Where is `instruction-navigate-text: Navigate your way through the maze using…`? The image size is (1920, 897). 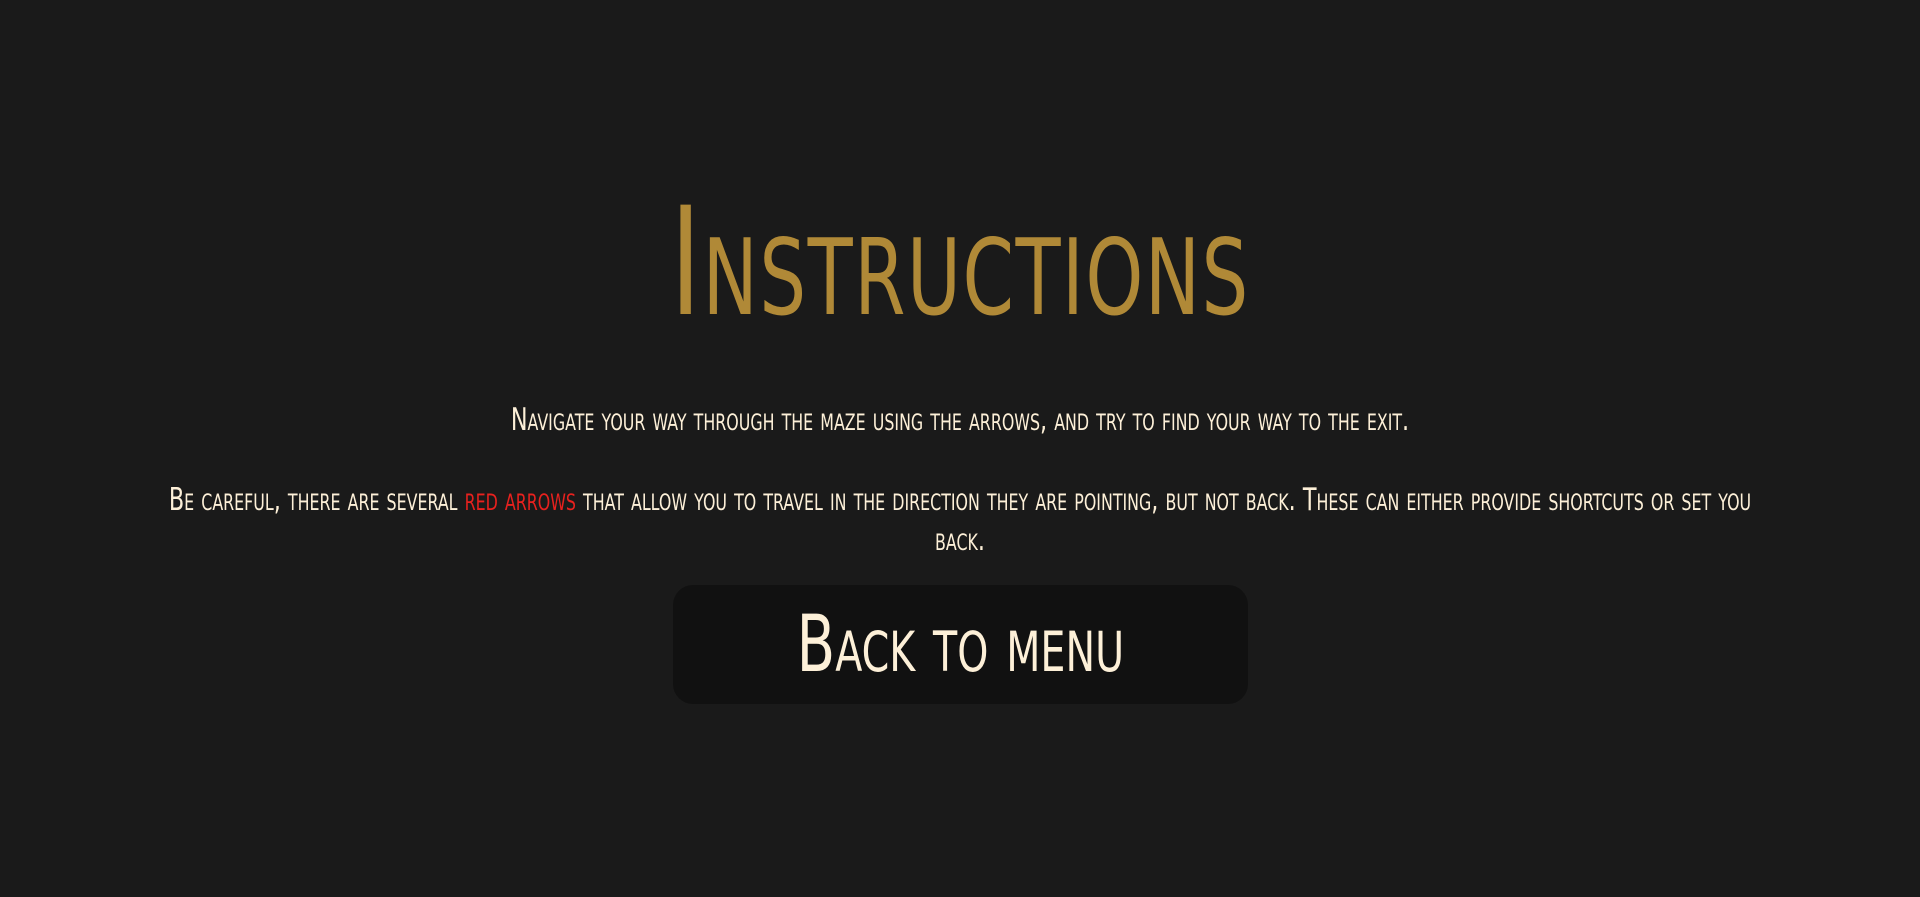
instruction-navigate-text: Navigate your way through the maze using… is located at coordinates (960, 420).